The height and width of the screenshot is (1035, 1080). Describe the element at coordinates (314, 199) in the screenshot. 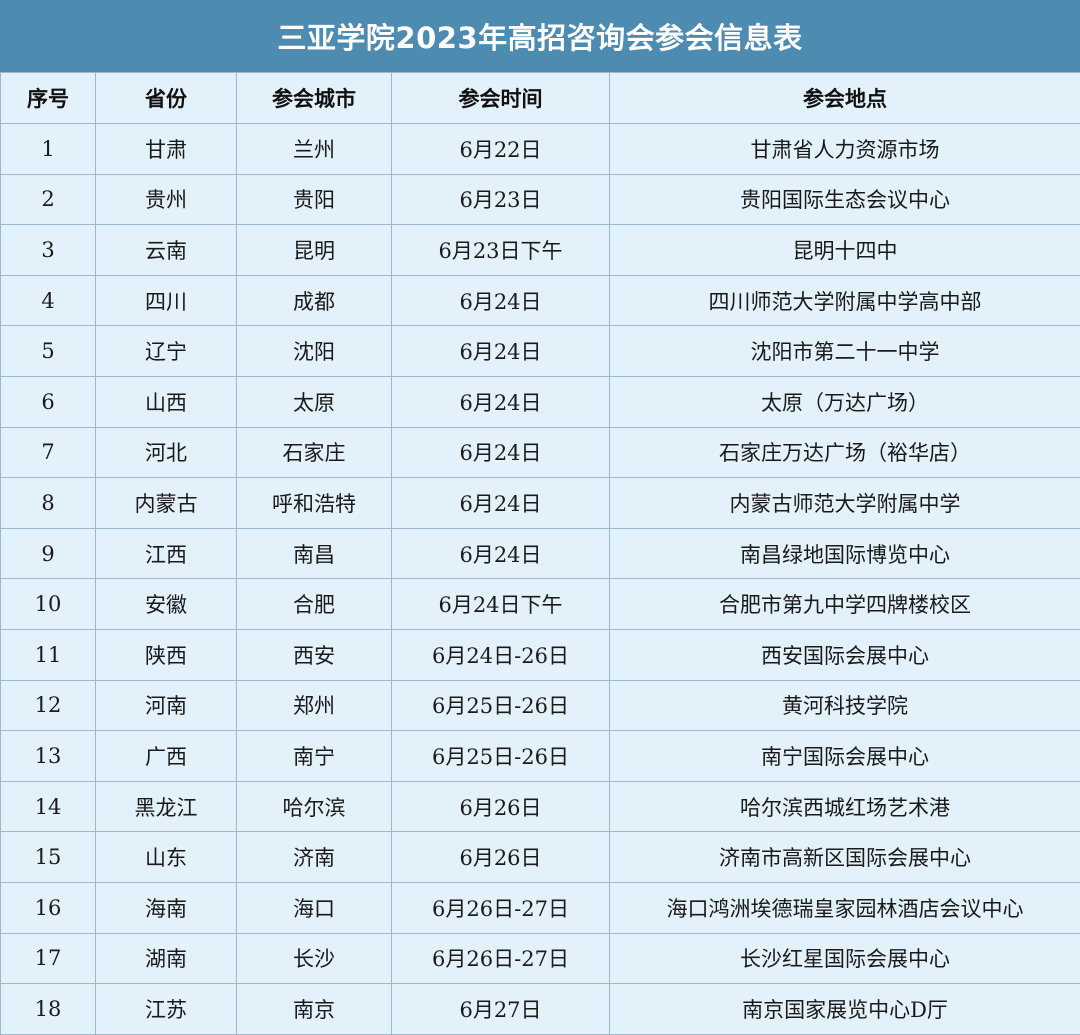

I see `cell-city: 贵阳` at that location.